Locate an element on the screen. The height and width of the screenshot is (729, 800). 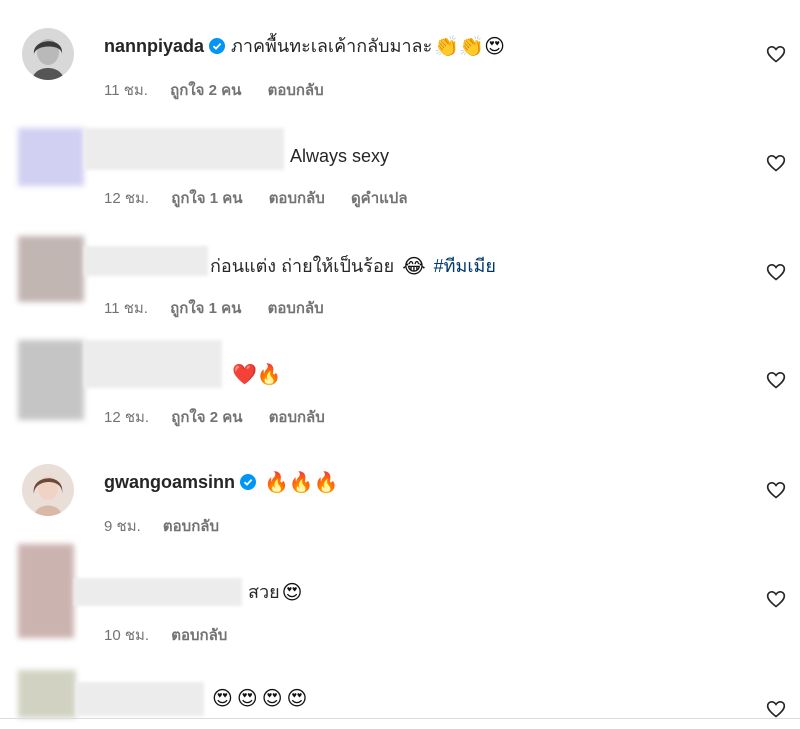
comment-emojis: 😍😍😍😍 is located at coordinates (262, 698).